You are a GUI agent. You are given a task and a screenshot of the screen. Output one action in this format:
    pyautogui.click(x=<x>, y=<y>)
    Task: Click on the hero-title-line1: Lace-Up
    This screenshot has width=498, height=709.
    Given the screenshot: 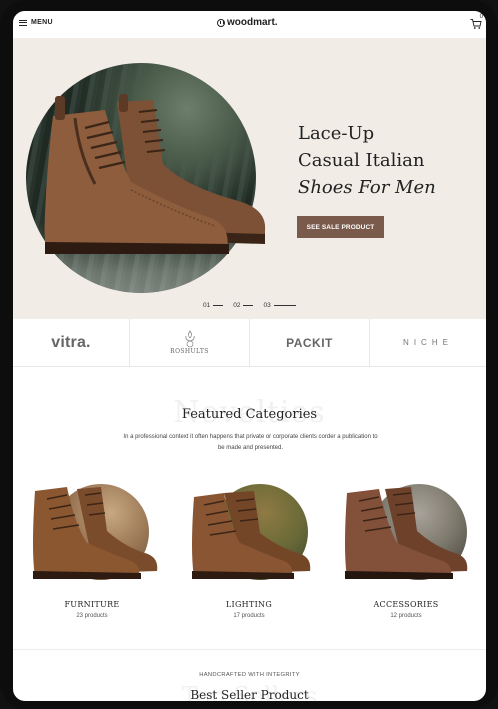 What is the action you would take?
    pyautogui.click(x=336, y=133)
    